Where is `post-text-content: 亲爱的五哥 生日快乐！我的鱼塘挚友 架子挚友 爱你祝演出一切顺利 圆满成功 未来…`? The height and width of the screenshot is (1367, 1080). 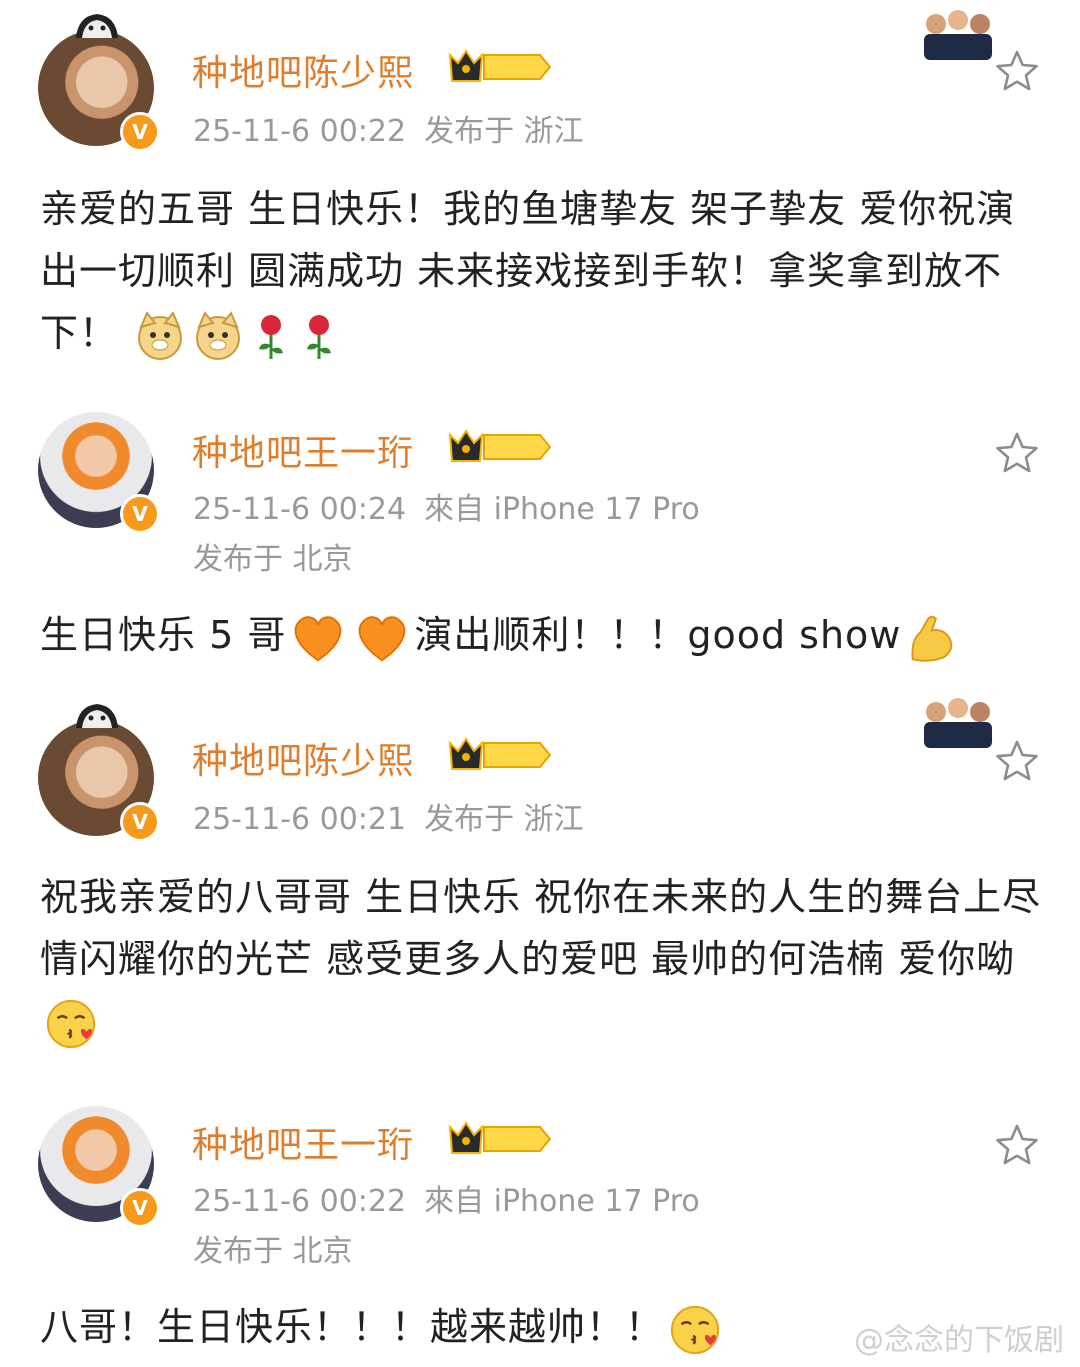
post-text-content: 亲爱的五哥 生日快乐！我的鱼塘挚友 架子挚友 爱你祝演出一切顺利 圆满成功 未来… is located at coordinates (528, 271).